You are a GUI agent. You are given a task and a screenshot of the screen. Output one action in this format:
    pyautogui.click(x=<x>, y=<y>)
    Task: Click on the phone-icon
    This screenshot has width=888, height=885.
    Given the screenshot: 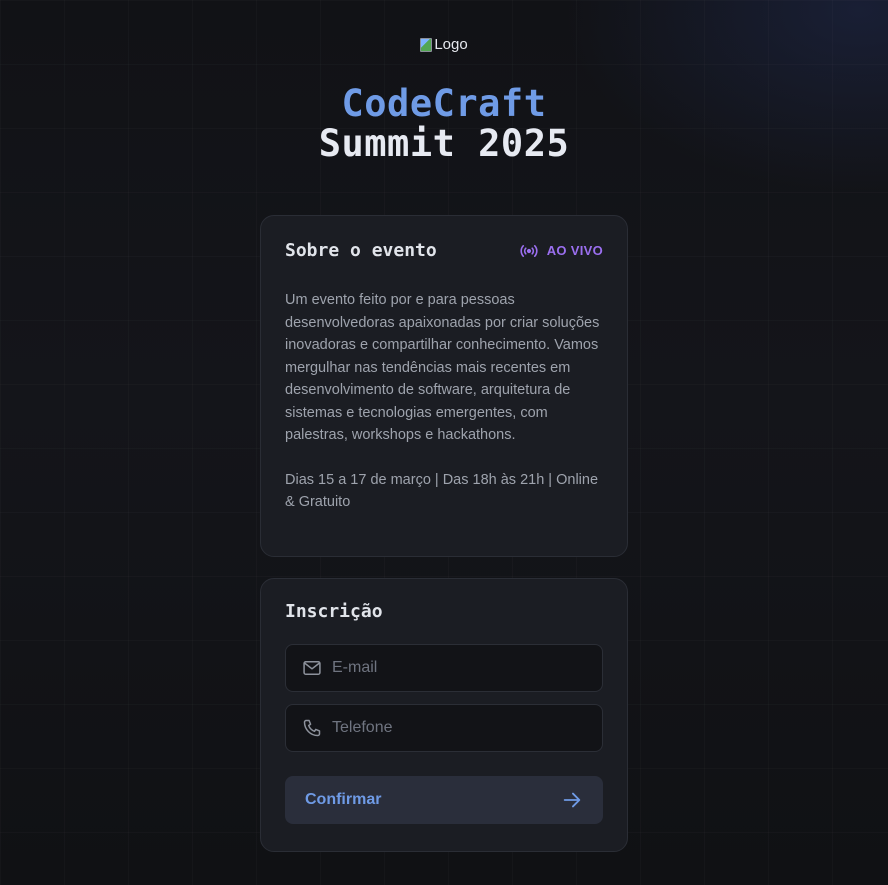 What is the action you would take?
    pyautogui.click(x=312, y=728)
    